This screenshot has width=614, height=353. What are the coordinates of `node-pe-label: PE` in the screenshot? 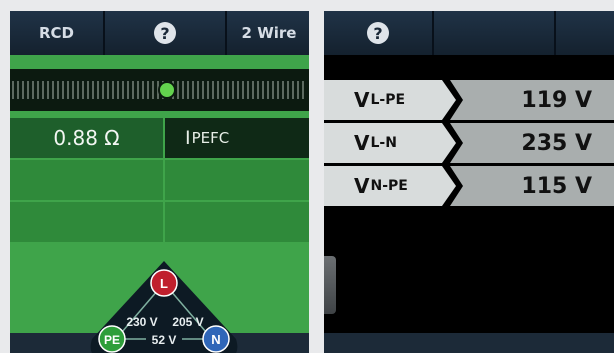 It's located at (112, 340).